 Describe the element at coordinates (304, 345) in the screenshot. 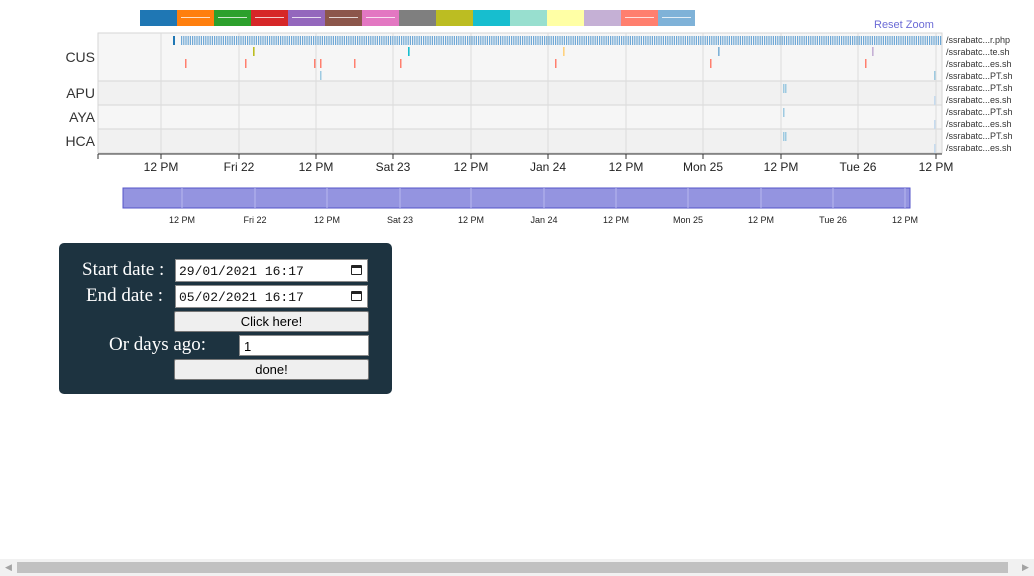

I see `days-ago-input: 1` at that location.